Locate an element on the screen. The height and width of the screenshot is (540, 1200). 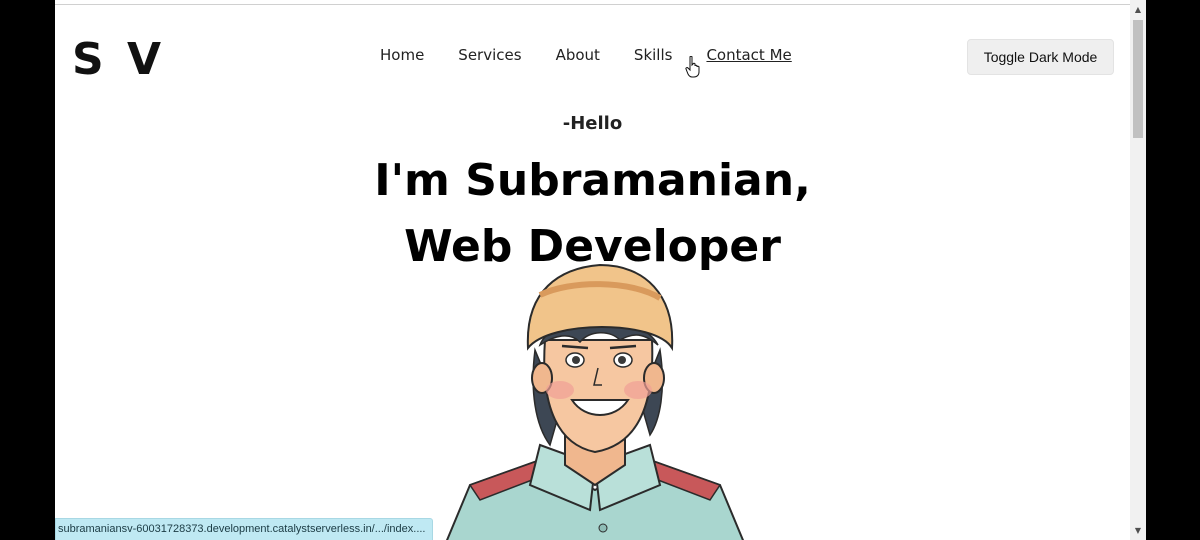
scroll-up-arrow-icon: ▲ is located at coordinates (1138, 10).